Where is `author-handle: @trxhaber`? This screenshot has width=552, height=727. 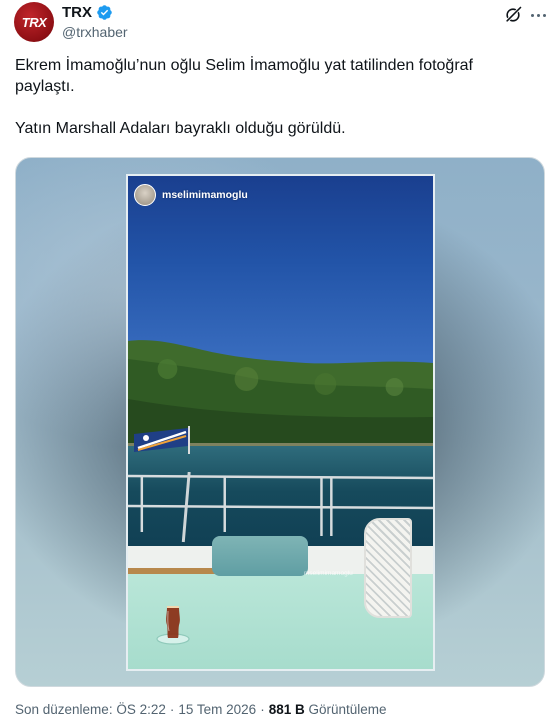 author-handle: @trxhaber is located at coordinates (95, 32).